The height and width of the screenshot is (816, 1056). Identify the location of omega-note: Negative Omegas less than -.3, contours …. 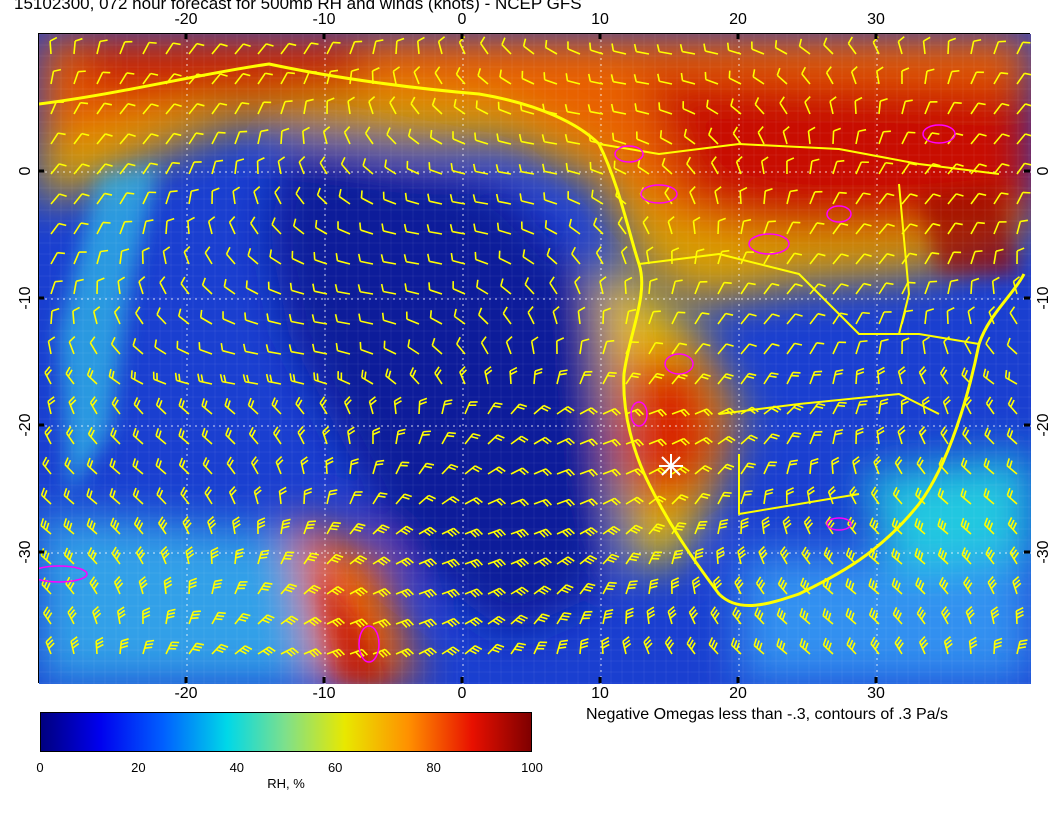
(767, 714).